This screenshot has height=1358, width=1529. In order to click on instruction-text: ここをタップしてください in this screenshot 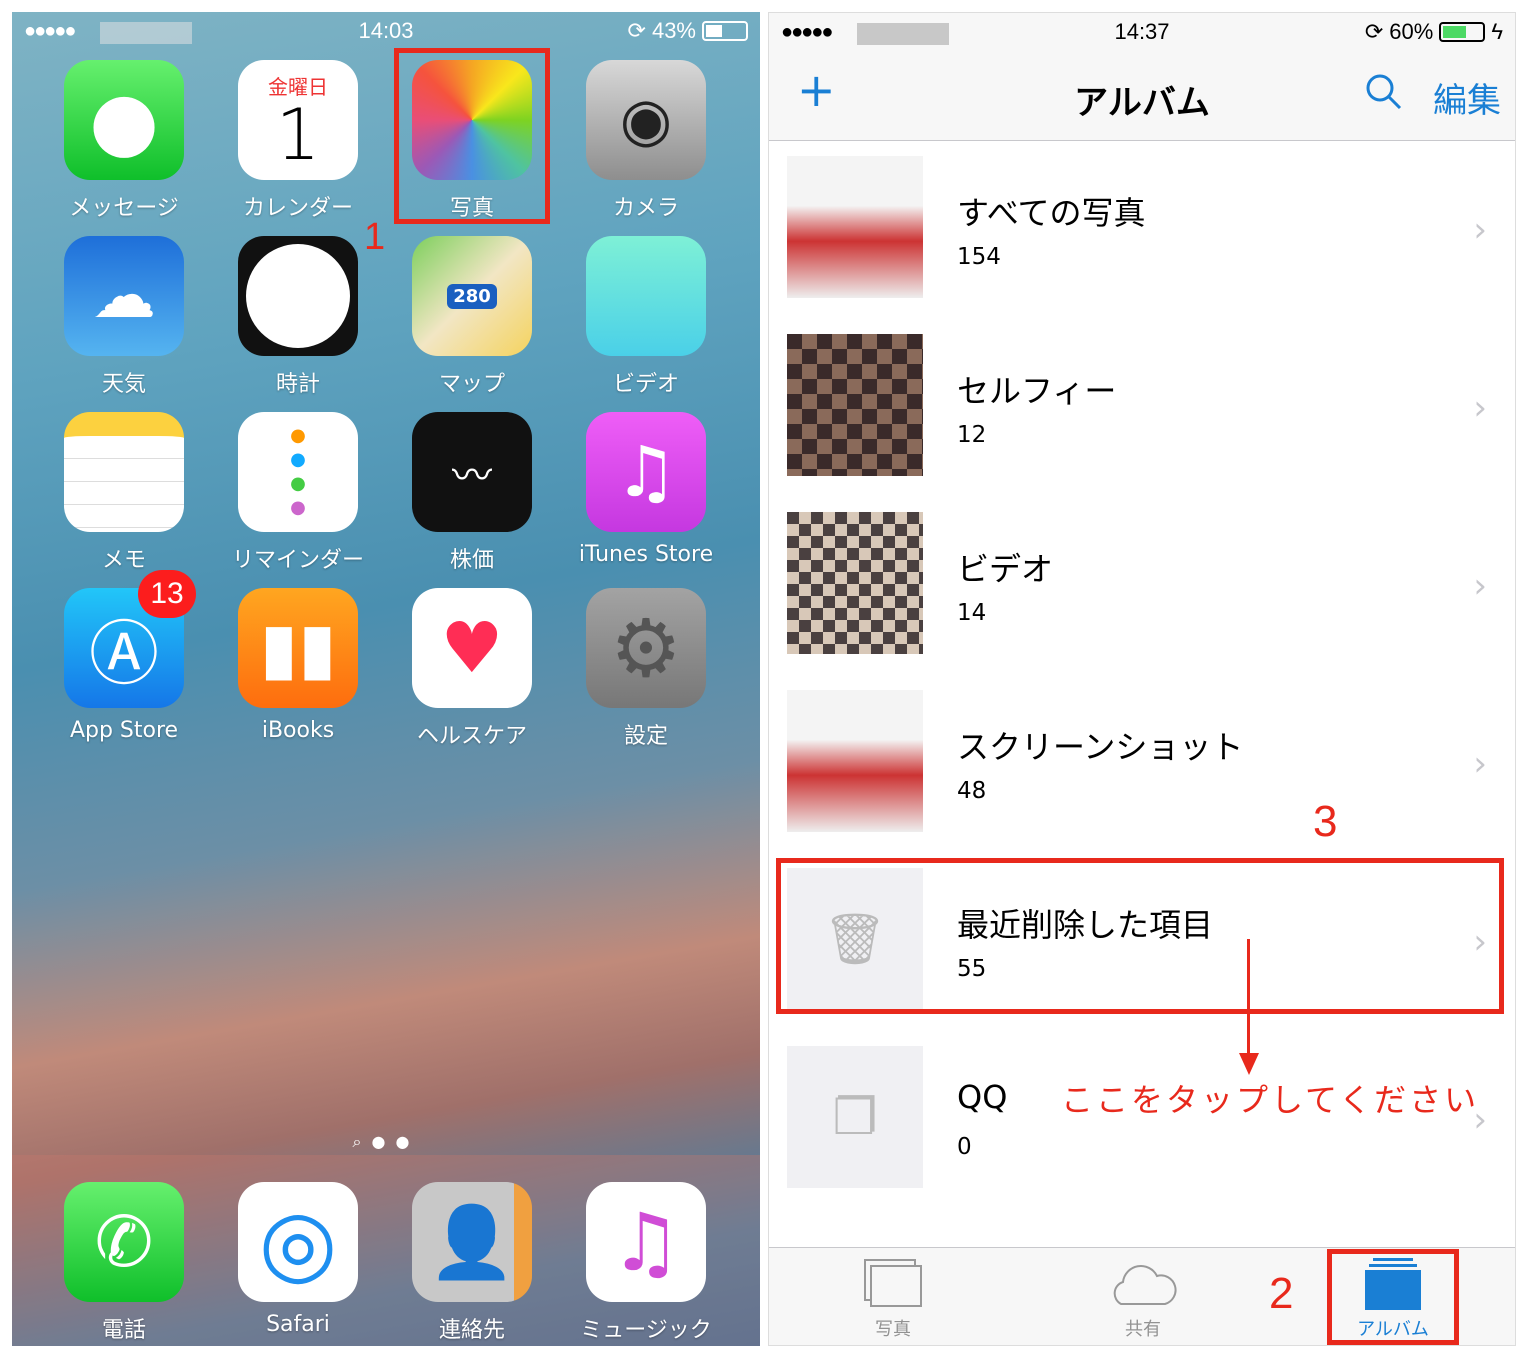, I will do `click(1270, 1100)`.